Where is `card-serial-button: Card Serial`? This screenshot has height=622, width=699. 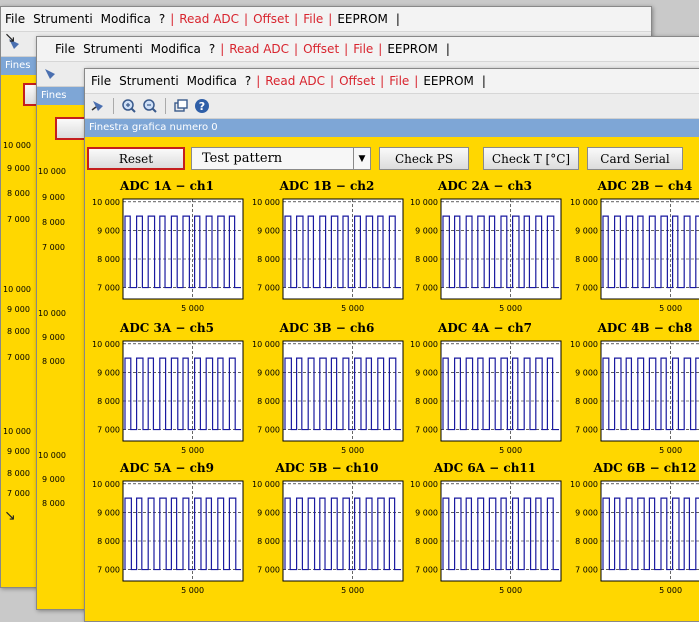
card-serial-button: Card Serial is located at coordinates (635, 158).